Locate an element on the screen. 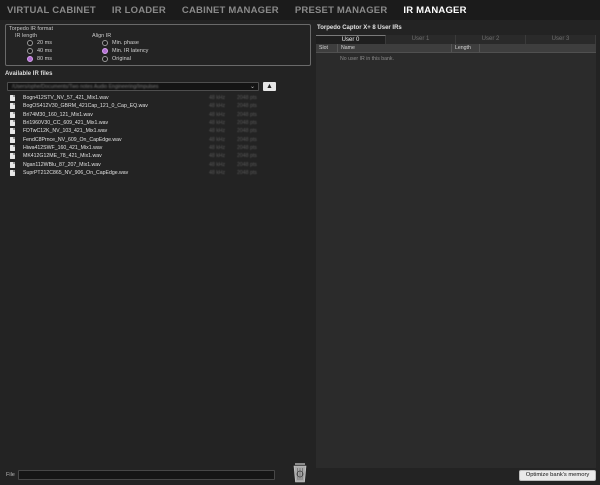  arrow-up-icon: ▲ is located at coordinates (269, 86).